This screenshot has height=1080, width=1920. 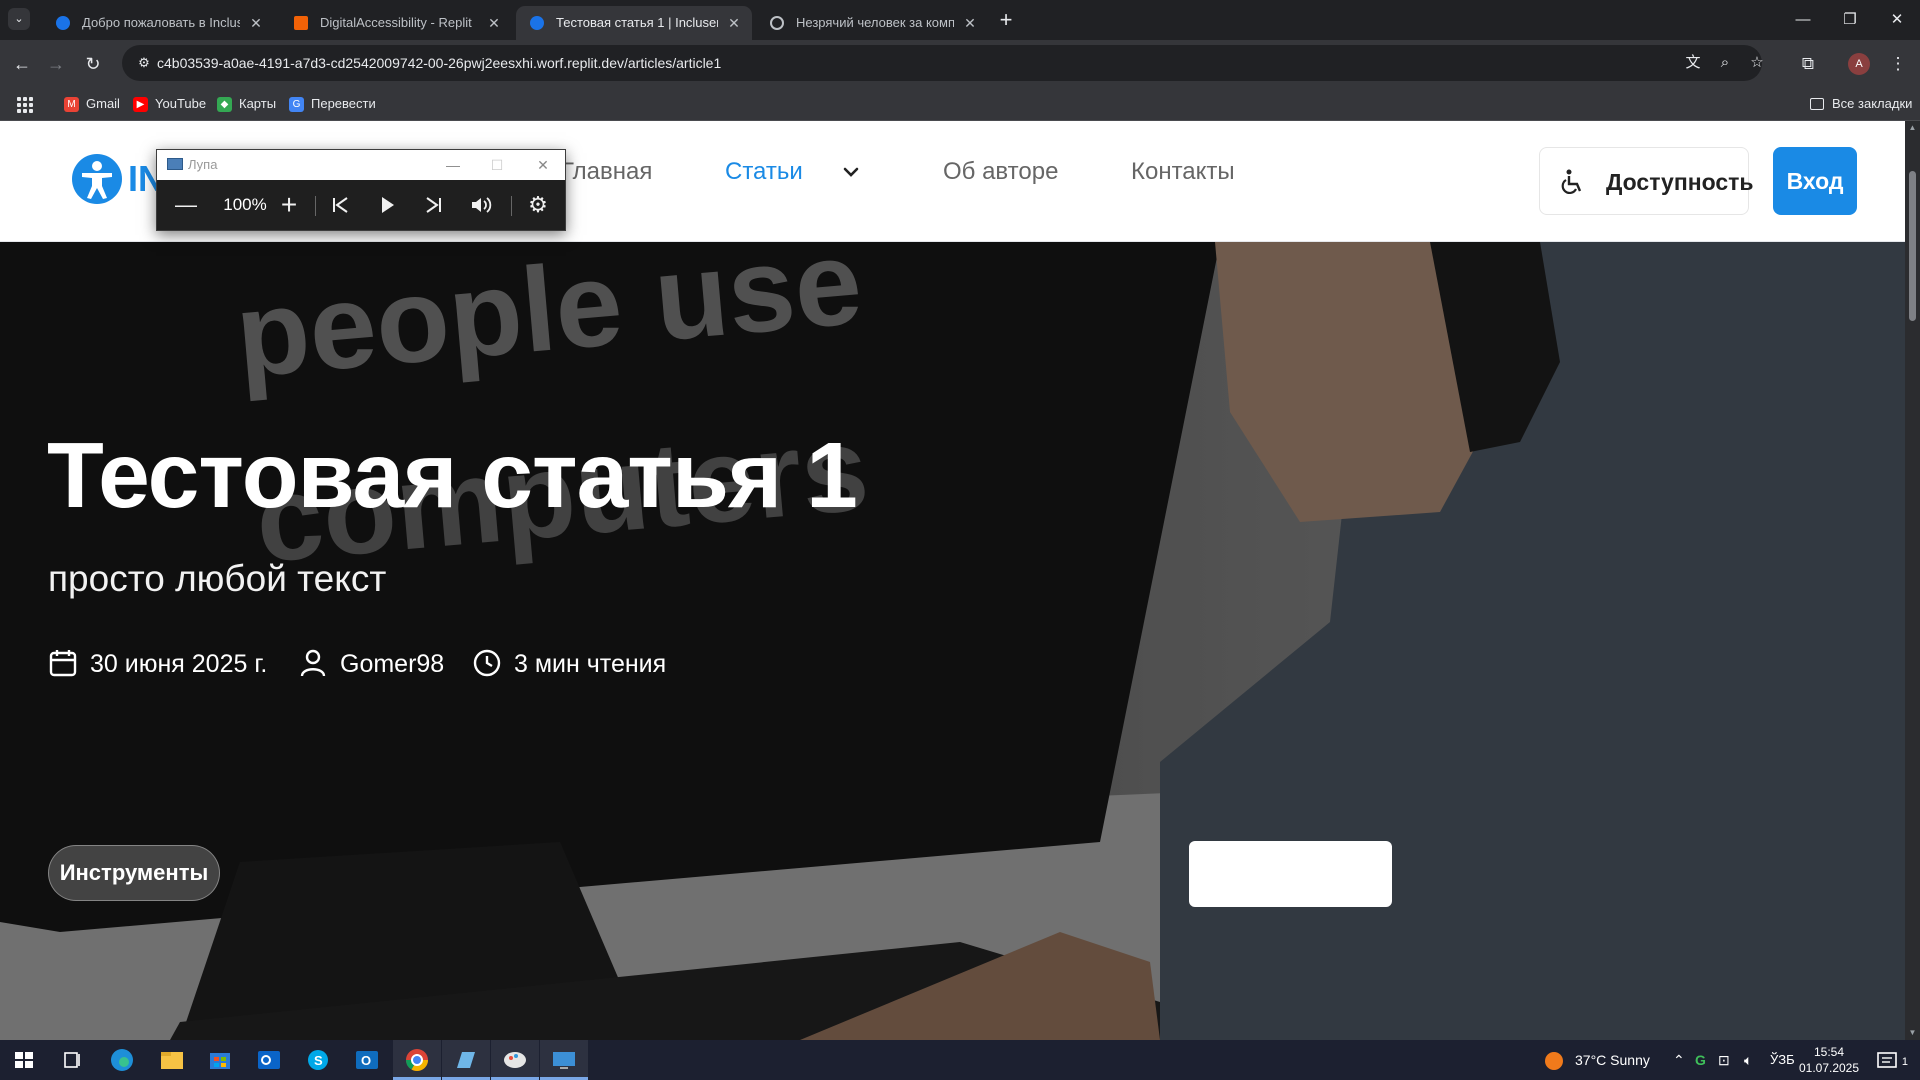 What do you see at coordinates (332, 104) in the screenshot?
I see `bookmark-translate: G Перевести` at bounding box center [332, 104].